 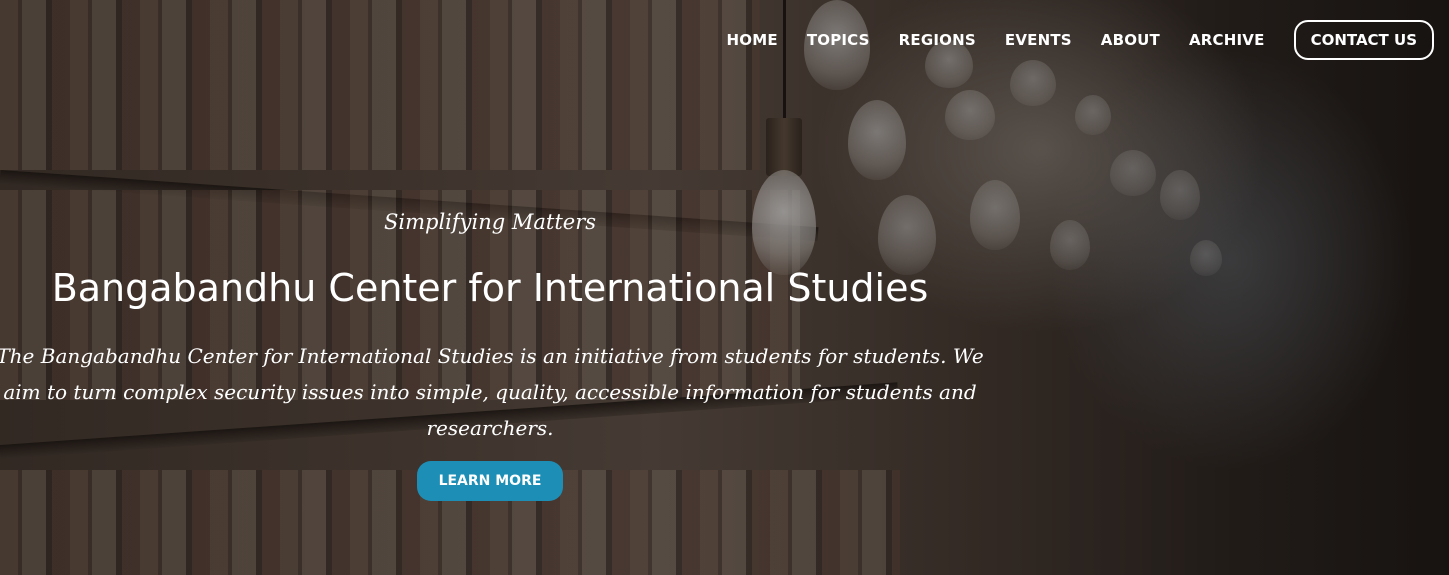 I want to click on nav-item-about: ABOUT, so click(x=1130, y=40).